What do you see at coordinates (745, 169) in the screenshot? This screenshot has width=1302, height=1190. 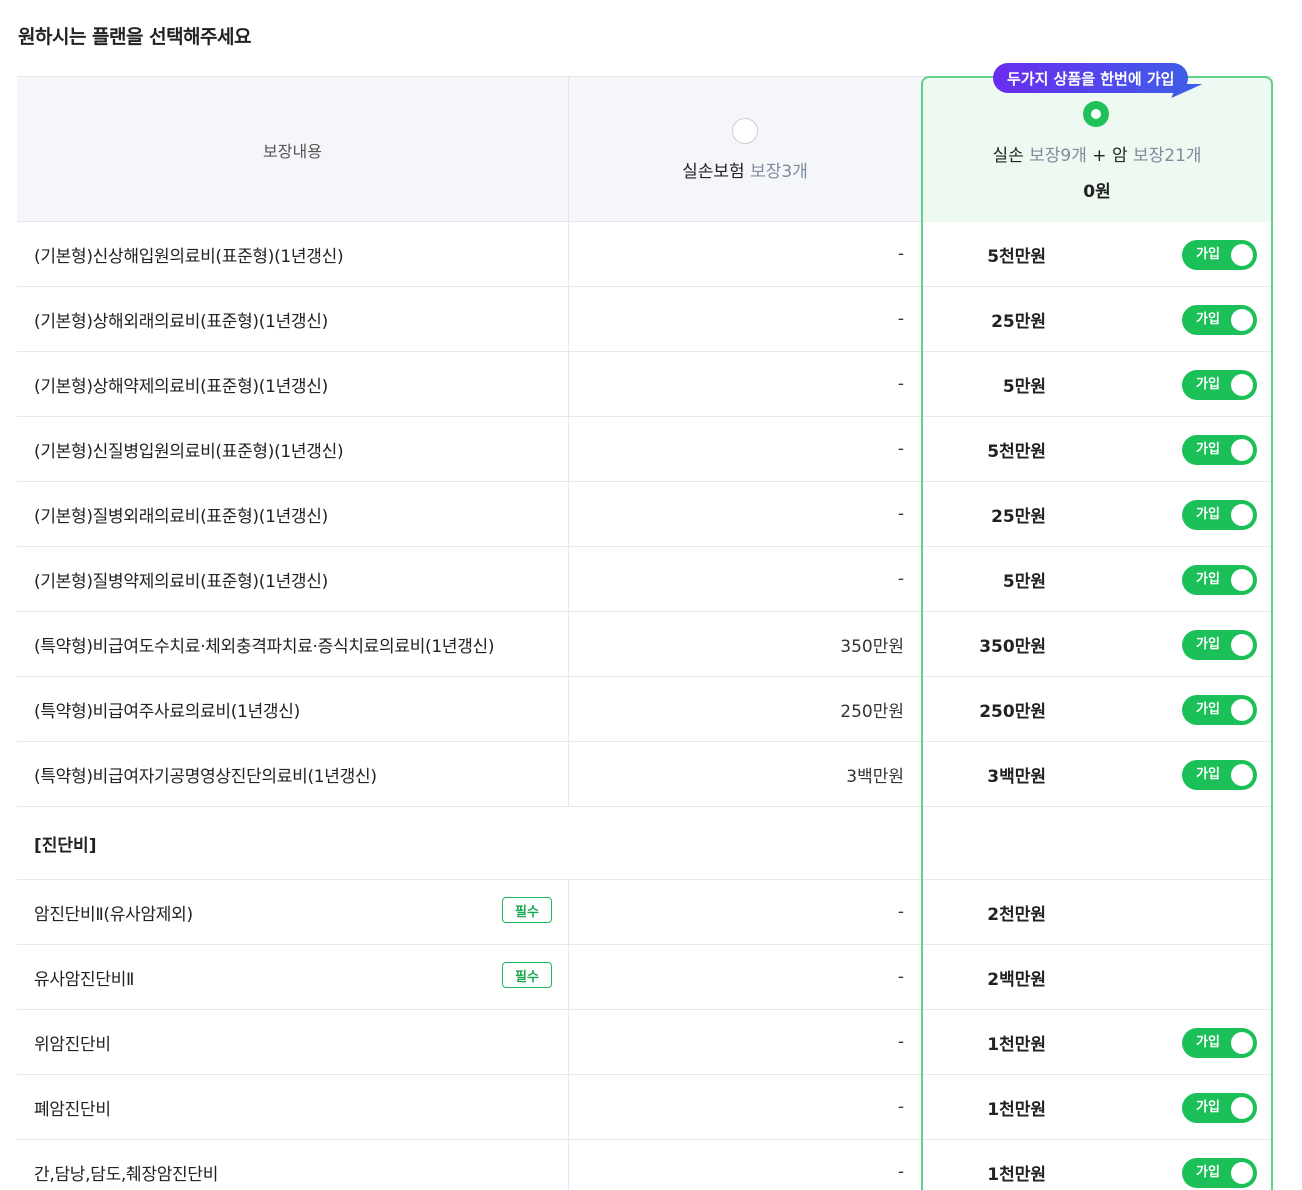 I see `plan1-label: 실손보험 보장3개` at bounding box center [745, 169].